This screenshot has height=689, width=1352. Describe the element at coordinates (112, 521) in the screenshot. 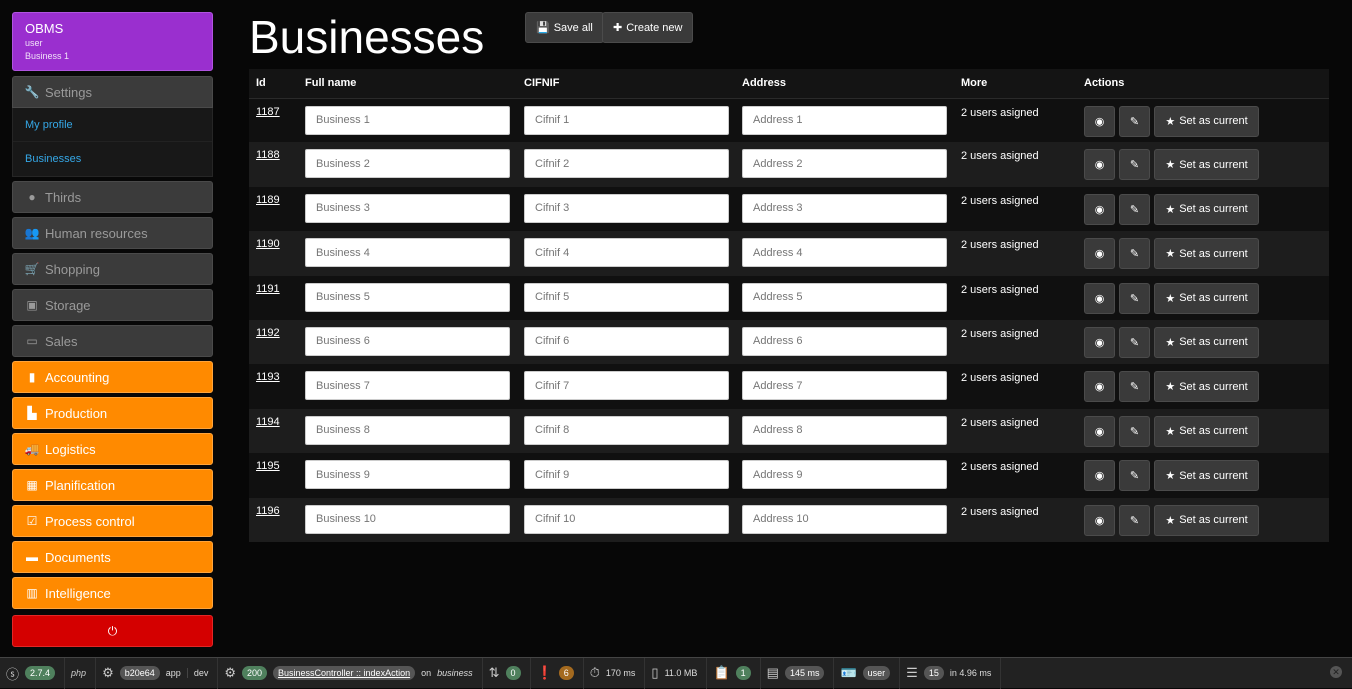

I see `sidebar-item-process-control: ☑ Process control` at that location.